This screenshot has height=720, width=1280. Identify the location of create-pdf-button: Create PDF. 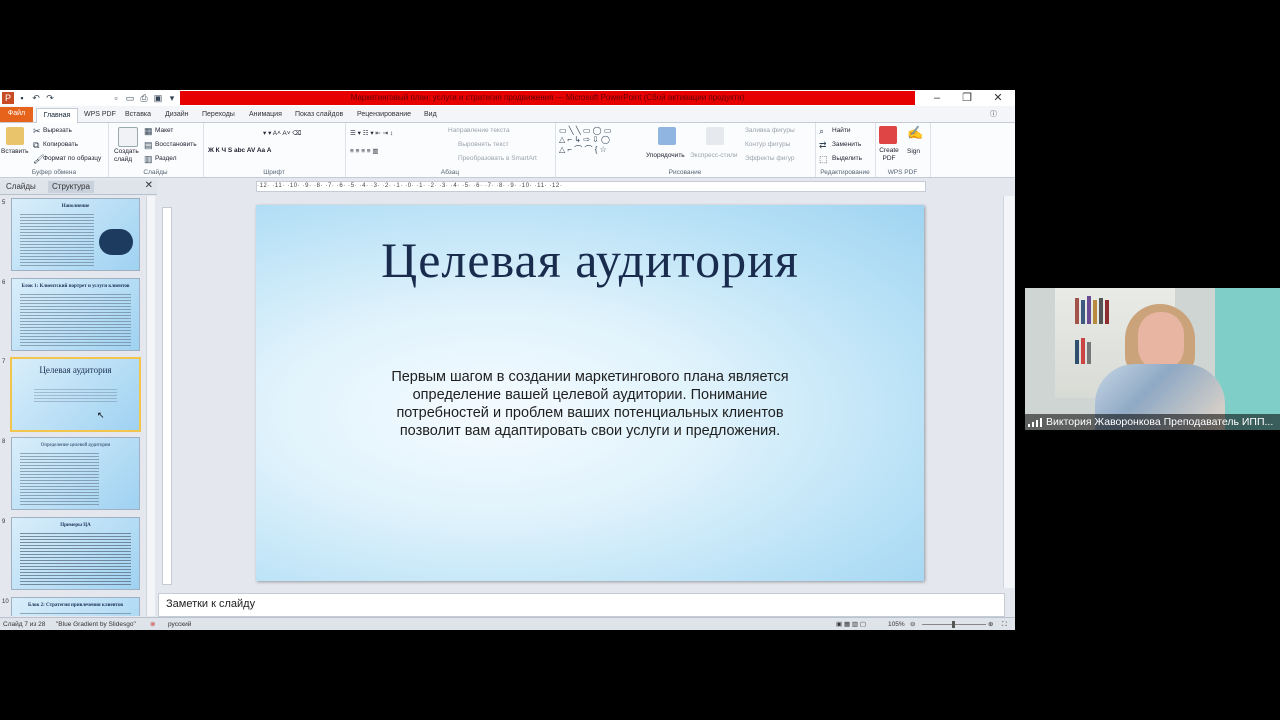
(889, 155).